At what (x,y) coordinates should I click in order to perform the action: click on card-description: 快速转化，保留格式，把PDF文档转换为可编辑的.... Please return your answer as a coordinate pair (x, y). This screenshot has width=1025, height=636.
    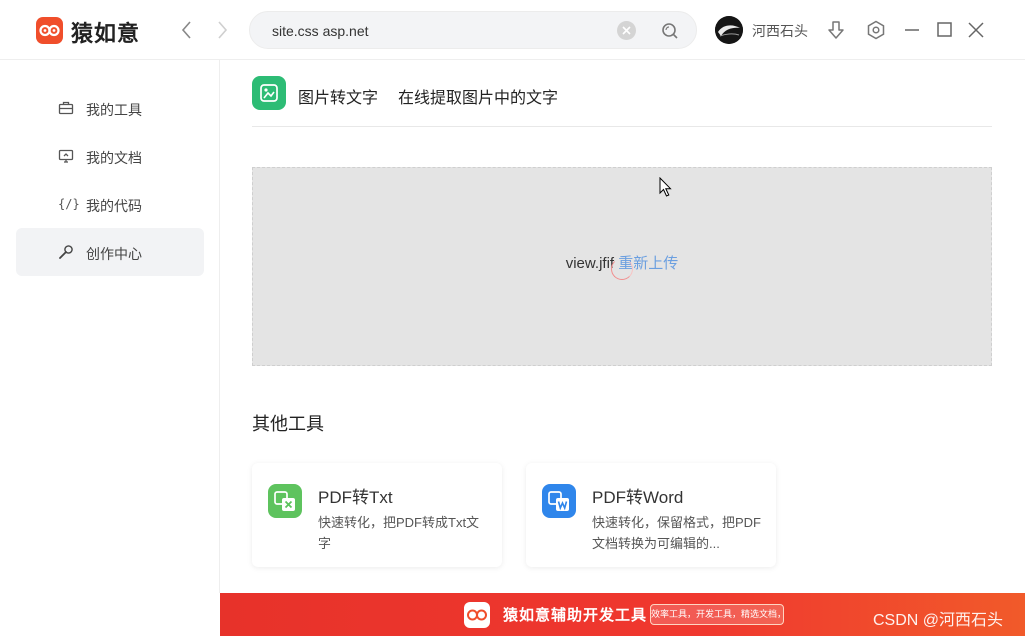
    Looking at the image, I should click on (677, 533).